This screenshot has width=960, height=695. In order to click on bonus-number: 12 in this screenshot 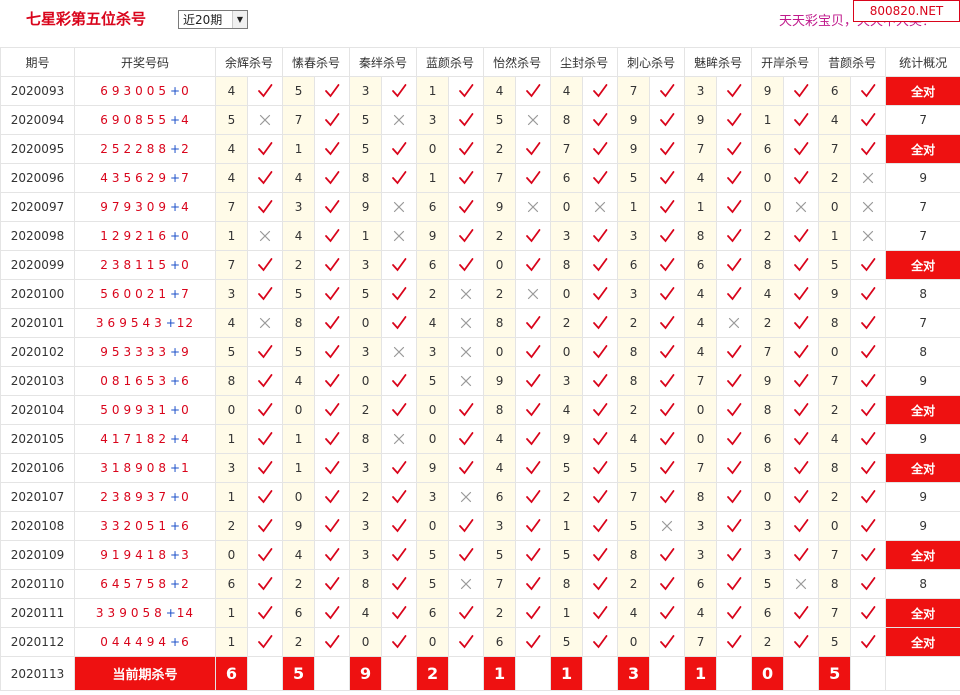, I will do `click(185, 323)`.